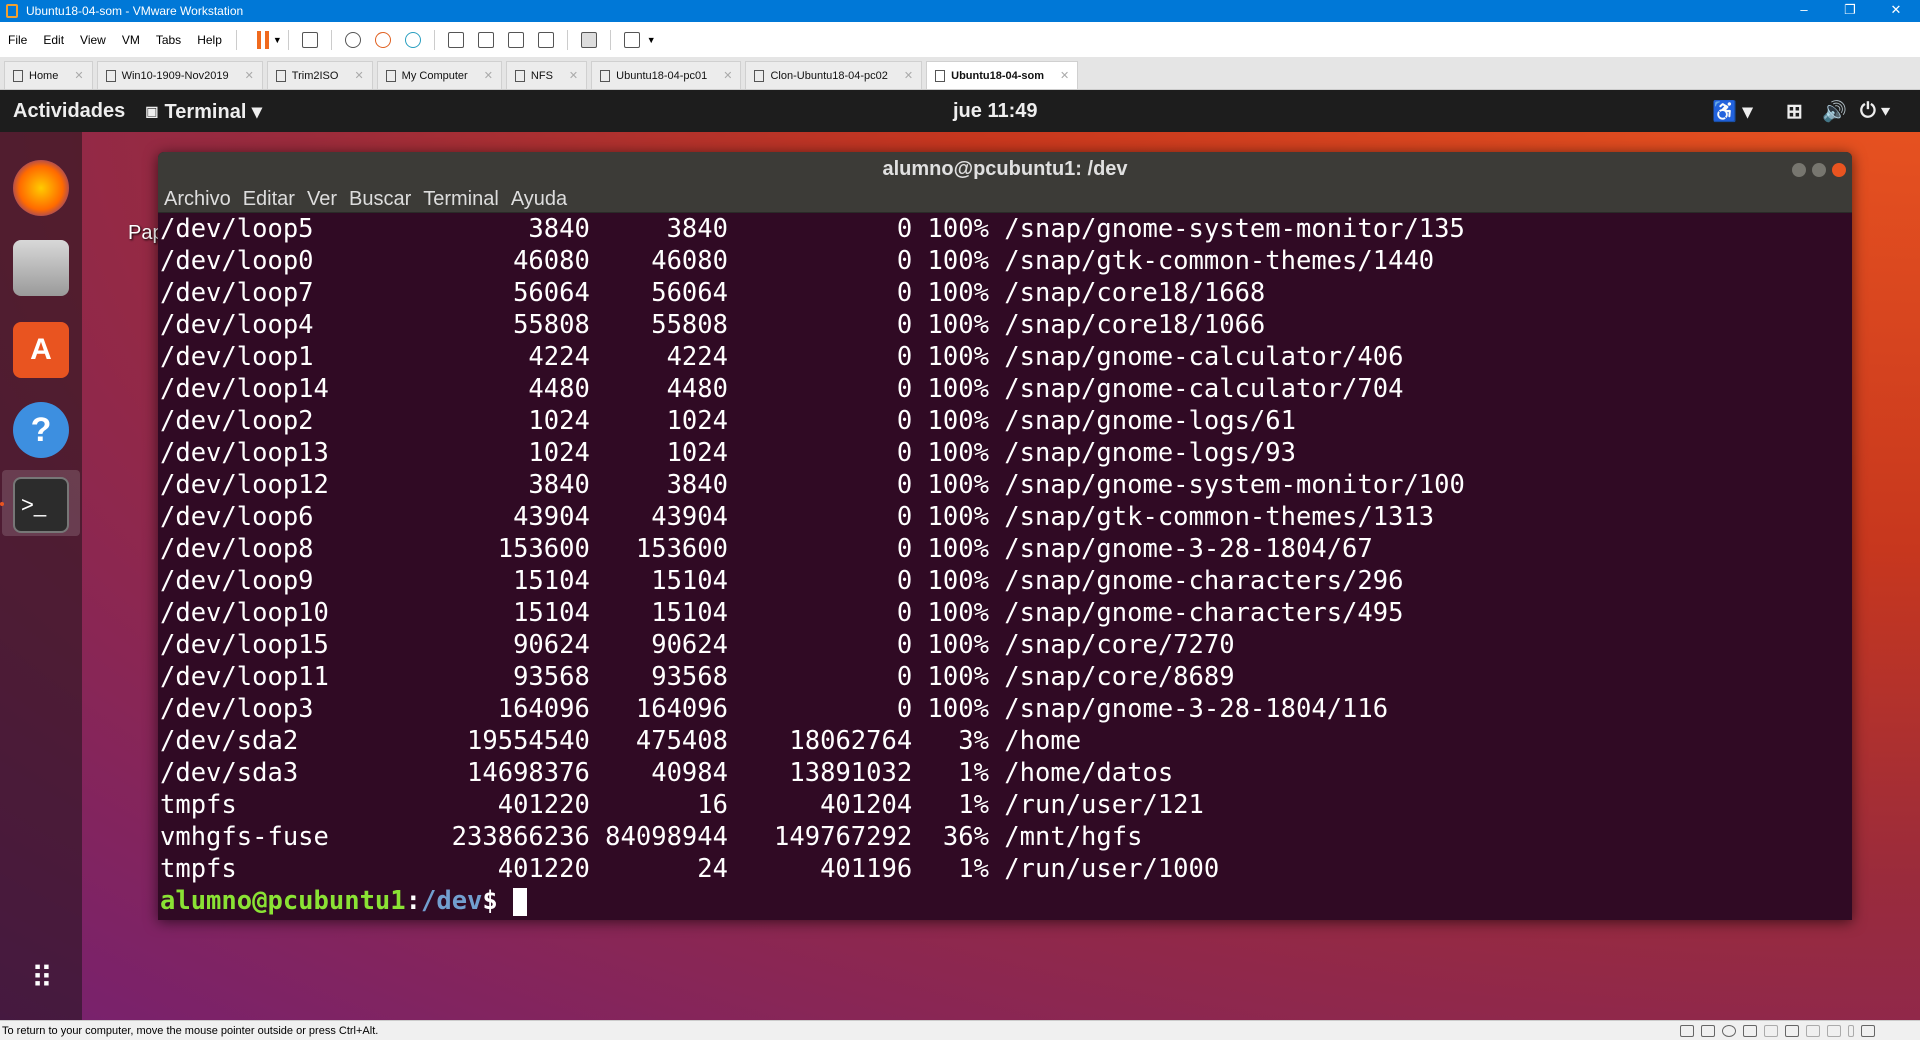 The width and height of the screenshot is (1920, 1041). Describe the element at coordinates (689, 645) in the screenshot. I see `used: 90624` at that location.